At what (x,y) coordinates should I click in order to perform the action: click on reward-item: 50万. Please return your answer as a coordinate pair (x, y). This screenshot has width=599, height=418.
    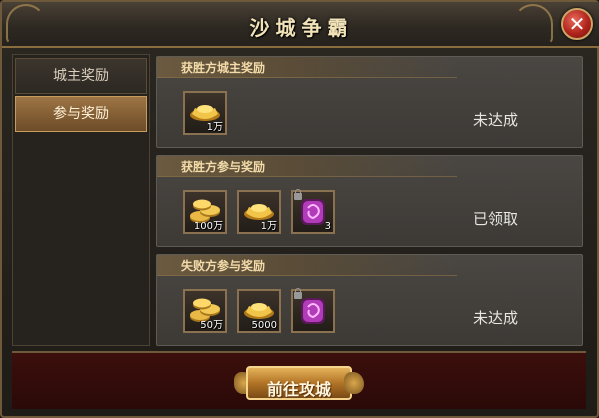
    Looking at the image, I should click on (205, 311).